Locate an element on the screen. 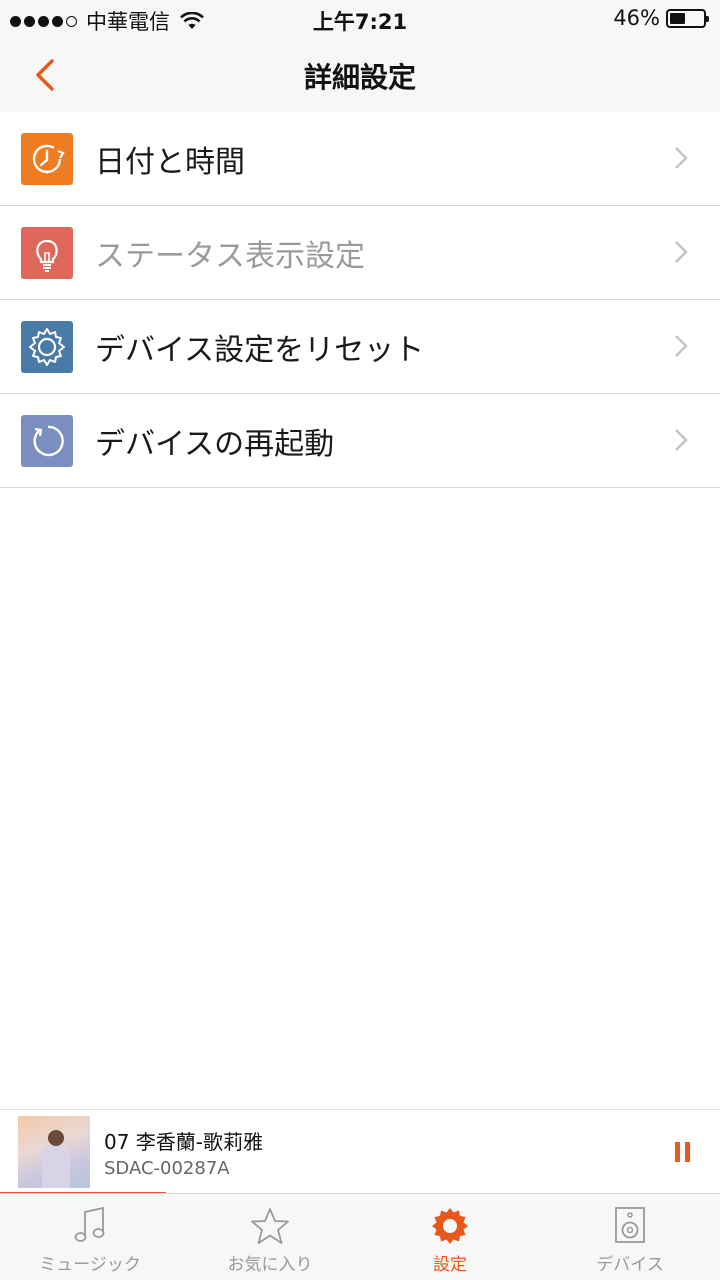  battery-icon is located at coordinates (687, 18).